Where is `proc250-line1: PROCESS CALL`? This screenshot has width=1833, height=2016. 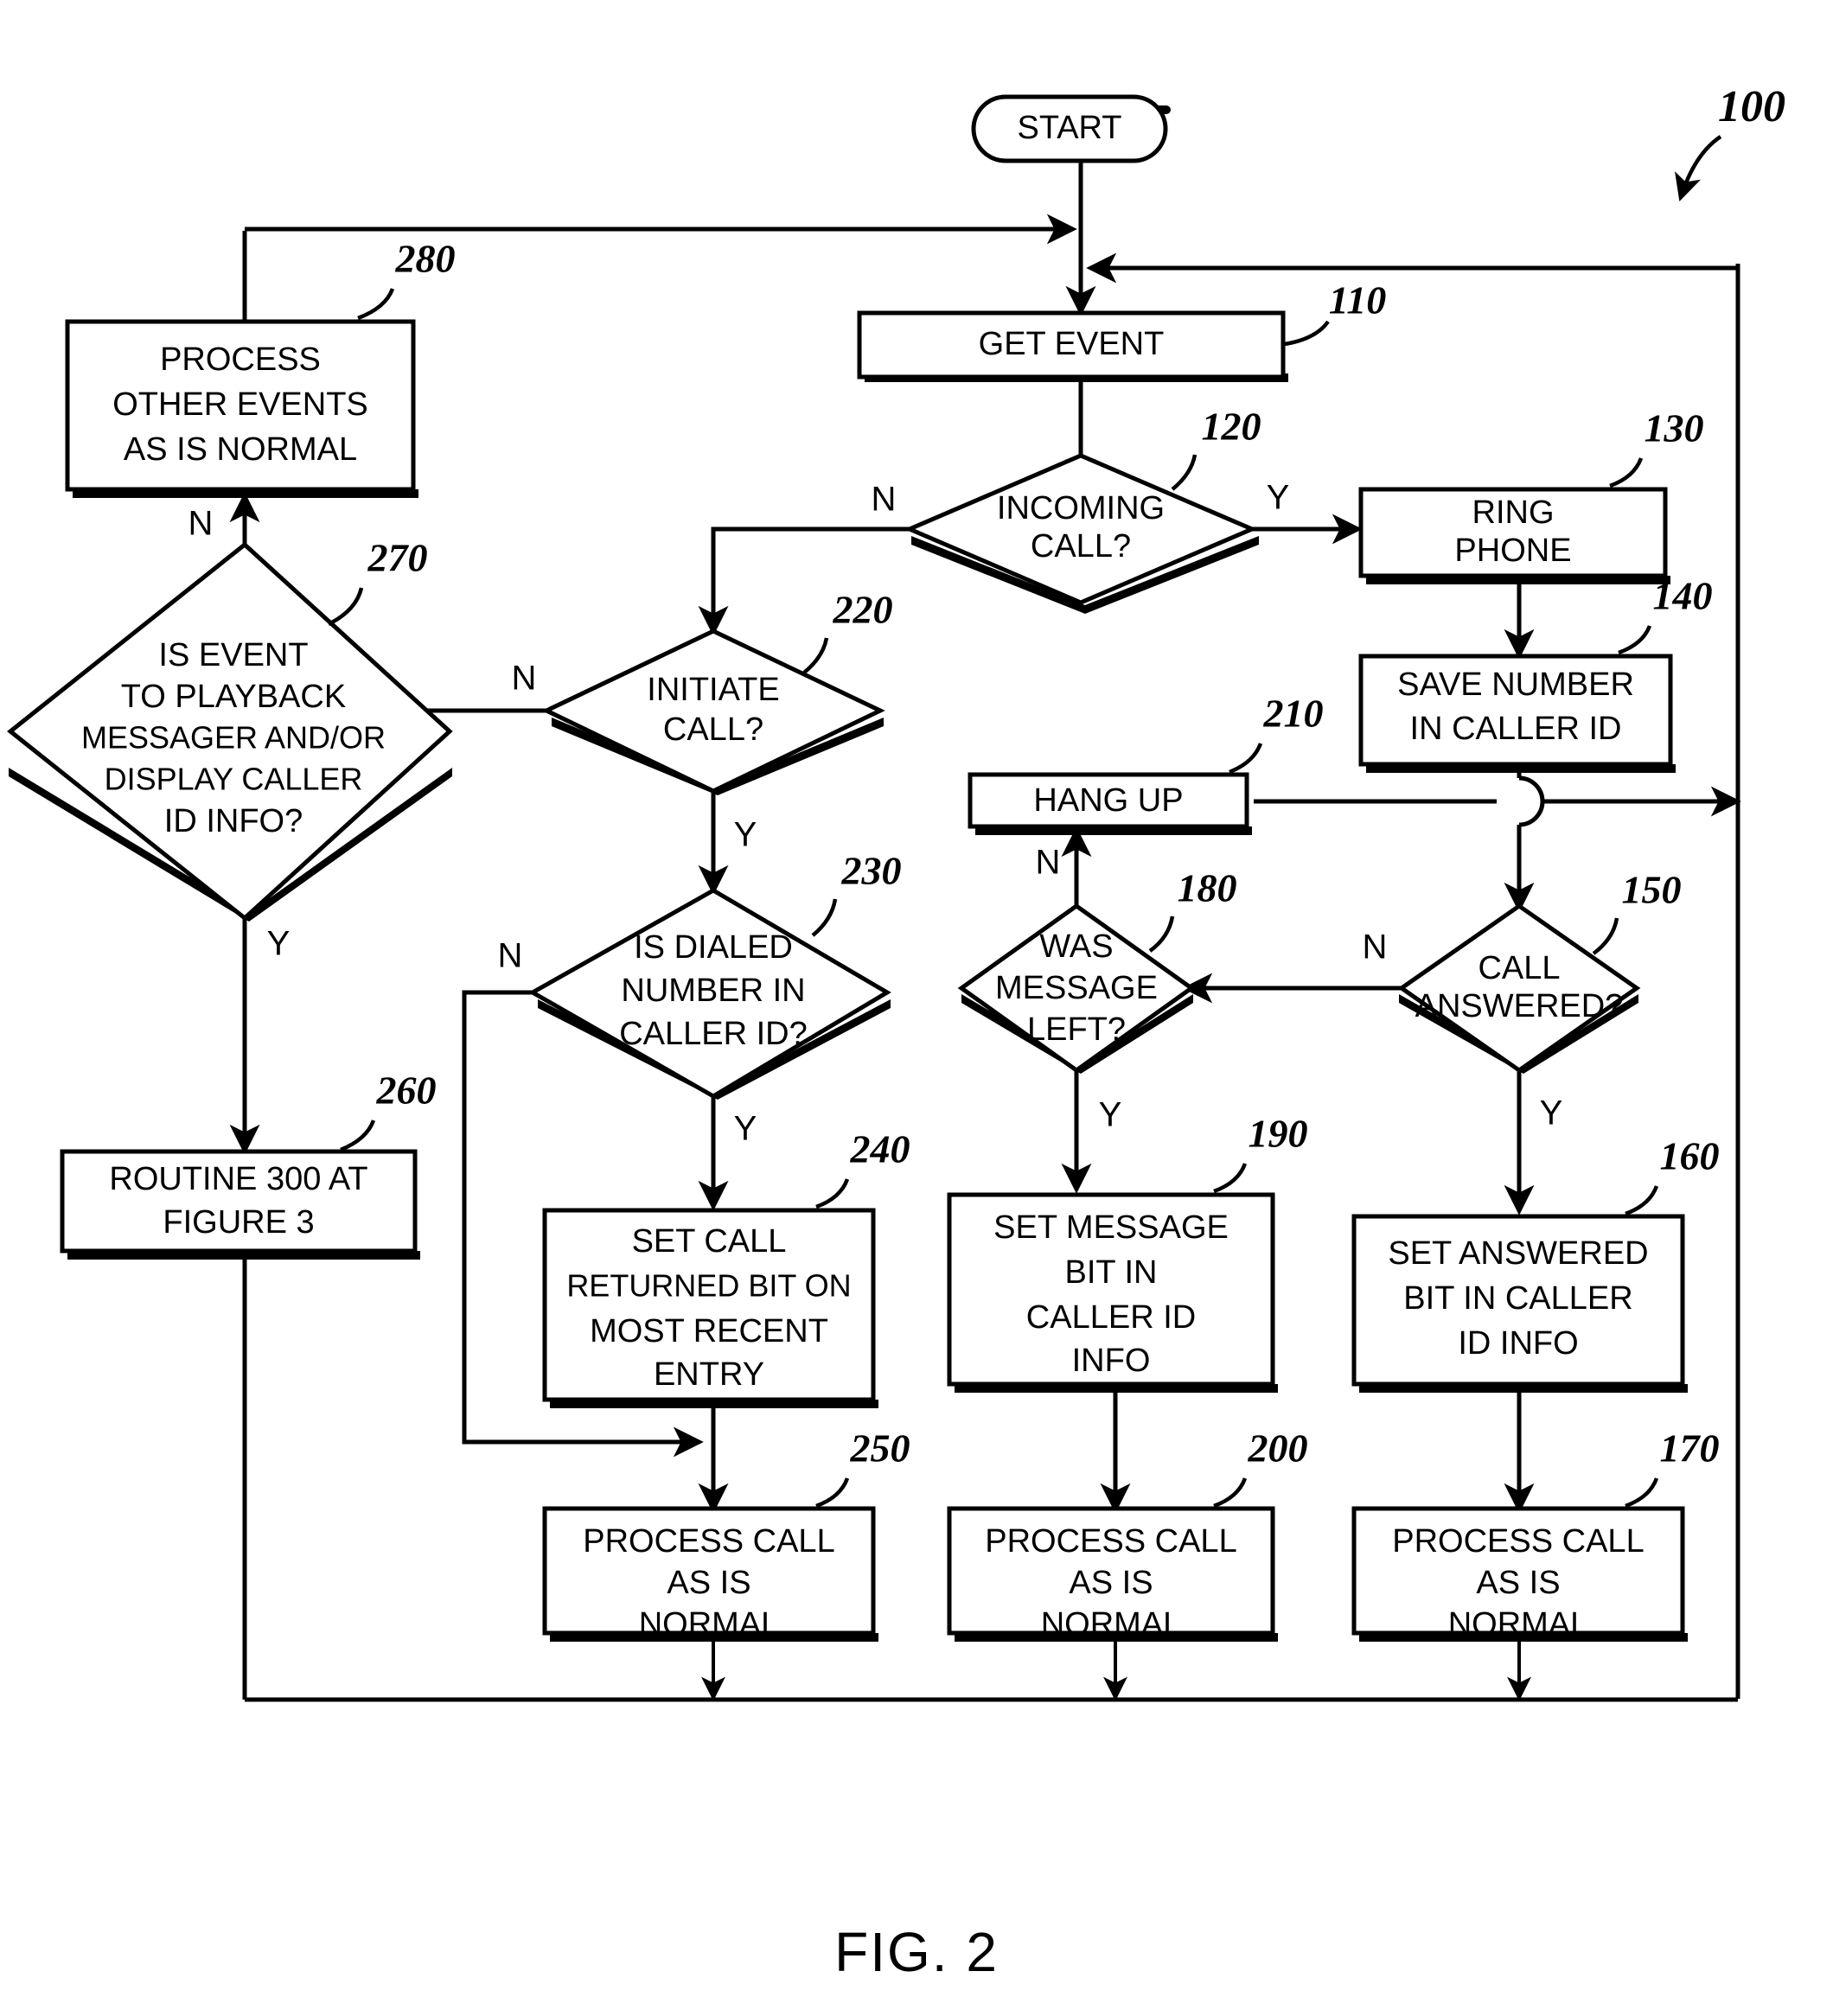 proc250-line1: PROCESS CALL is located at coordinates (708, 1542).